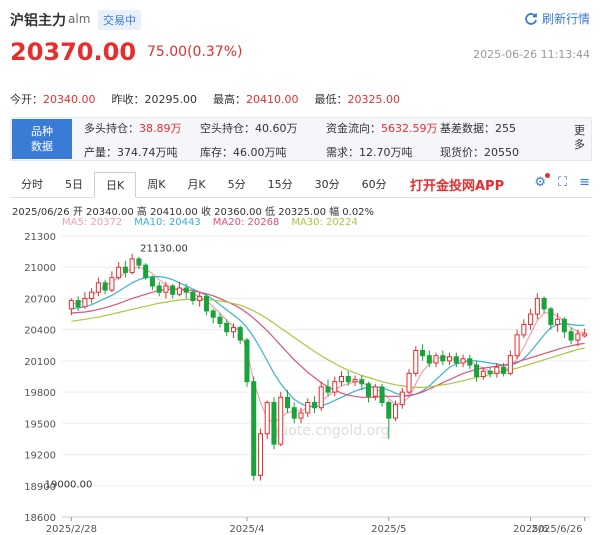 This screenshot has height=535, width=600. What do you see at coordinates (42, 131) in the screenshot?
I see `tag-line-1: 品种` at bounding box center [42, 131].